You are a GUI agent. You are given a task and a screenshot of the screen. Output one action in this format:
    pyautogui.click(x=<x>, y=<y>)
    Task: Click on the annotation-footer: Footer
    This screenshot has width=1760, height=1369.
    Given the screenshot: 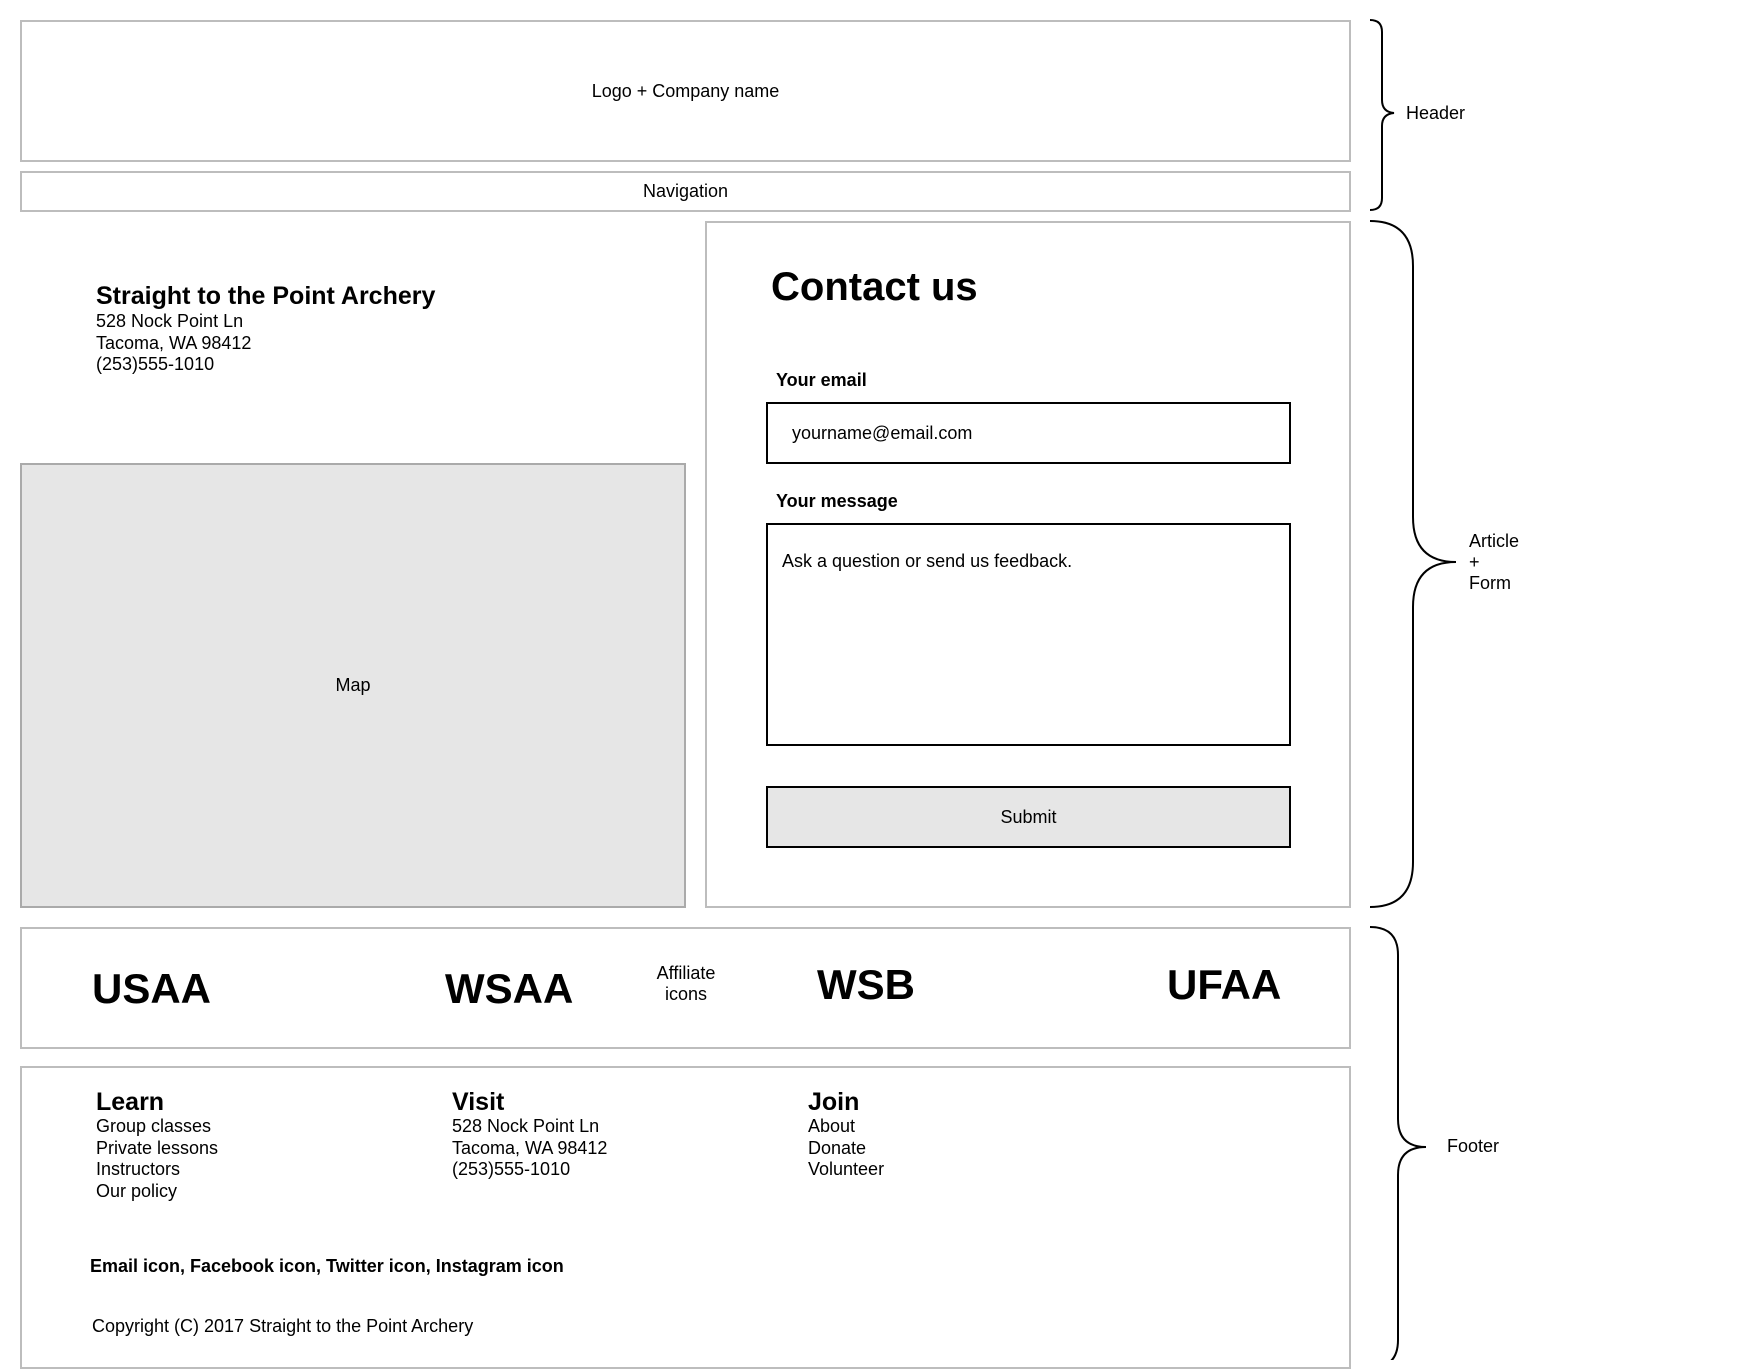 What is the action you would take?
    pyautogui.click(x=1473, y=1146)
    